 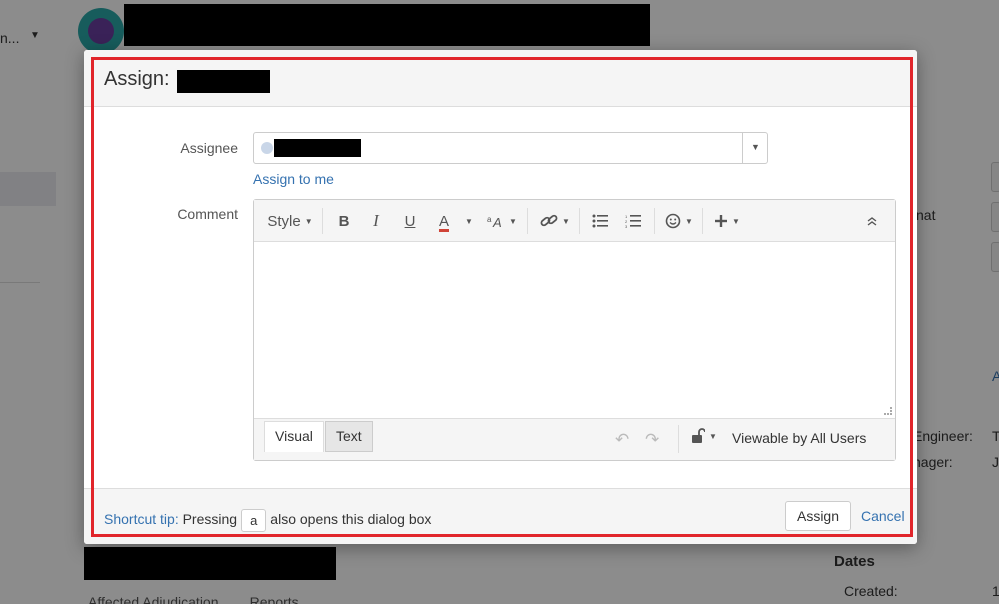 What do you see at coordinates (210, 519) in the screenshot?
I see `shortcut-pressing-text: Pressing` at bounding box center [210, 519].